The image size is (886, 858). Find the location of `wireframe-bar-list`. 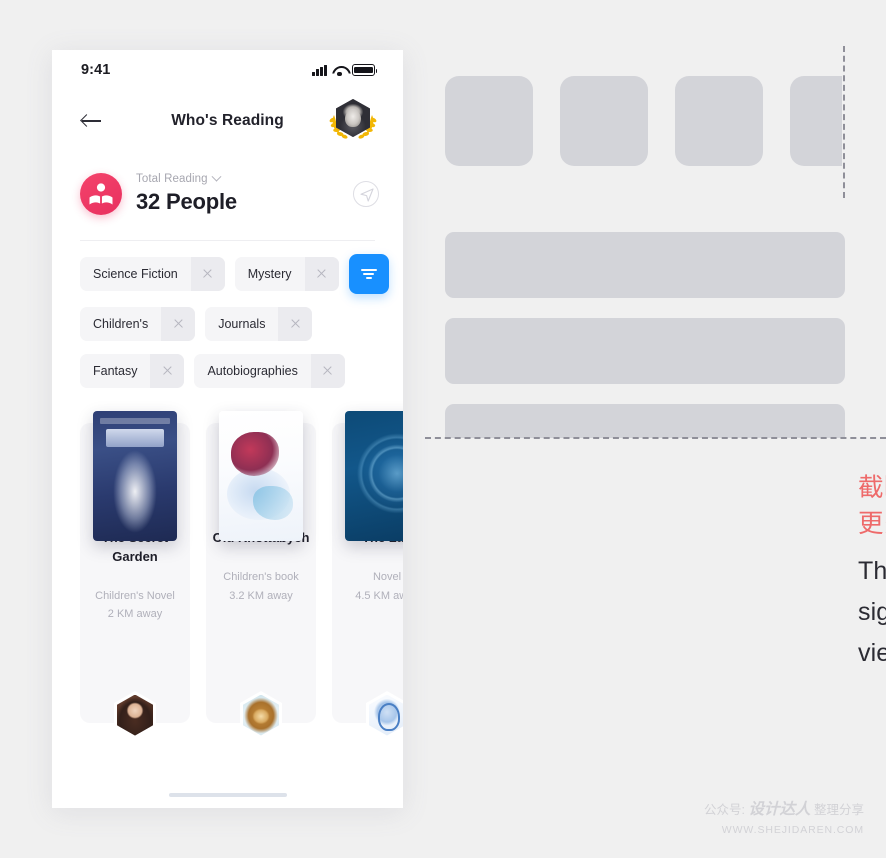

wireframe-bar-list is located at coordinates (645, 335).